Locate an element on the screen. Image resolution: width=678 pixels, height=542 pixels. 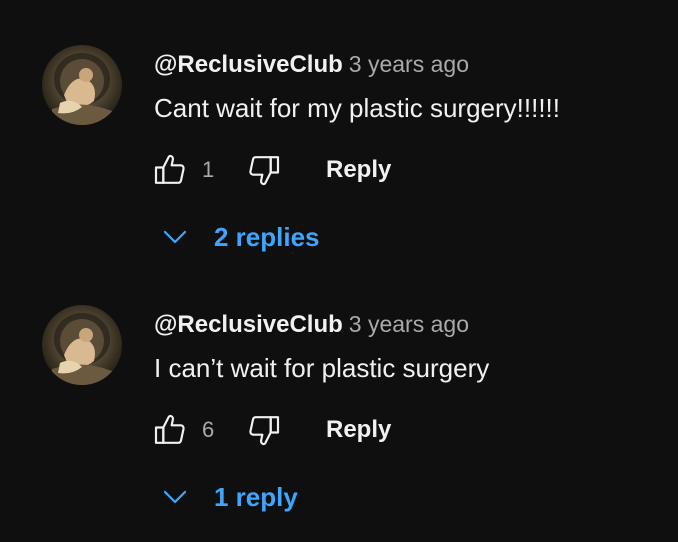
comment-actions: 6 Reply is located at coordinates (288, 430).